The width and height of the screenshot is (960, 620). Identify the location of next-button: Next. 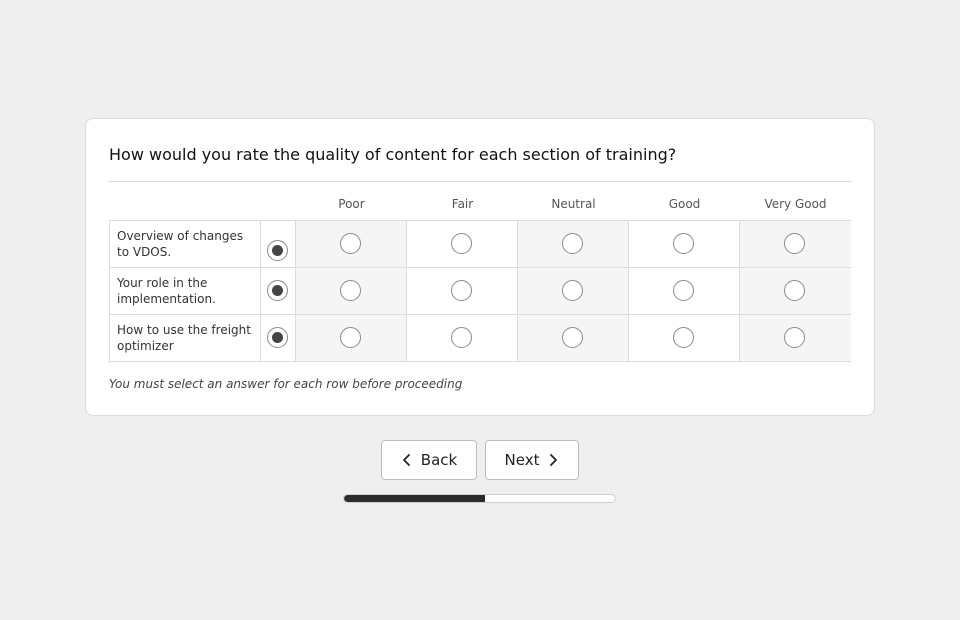
(532, 460).